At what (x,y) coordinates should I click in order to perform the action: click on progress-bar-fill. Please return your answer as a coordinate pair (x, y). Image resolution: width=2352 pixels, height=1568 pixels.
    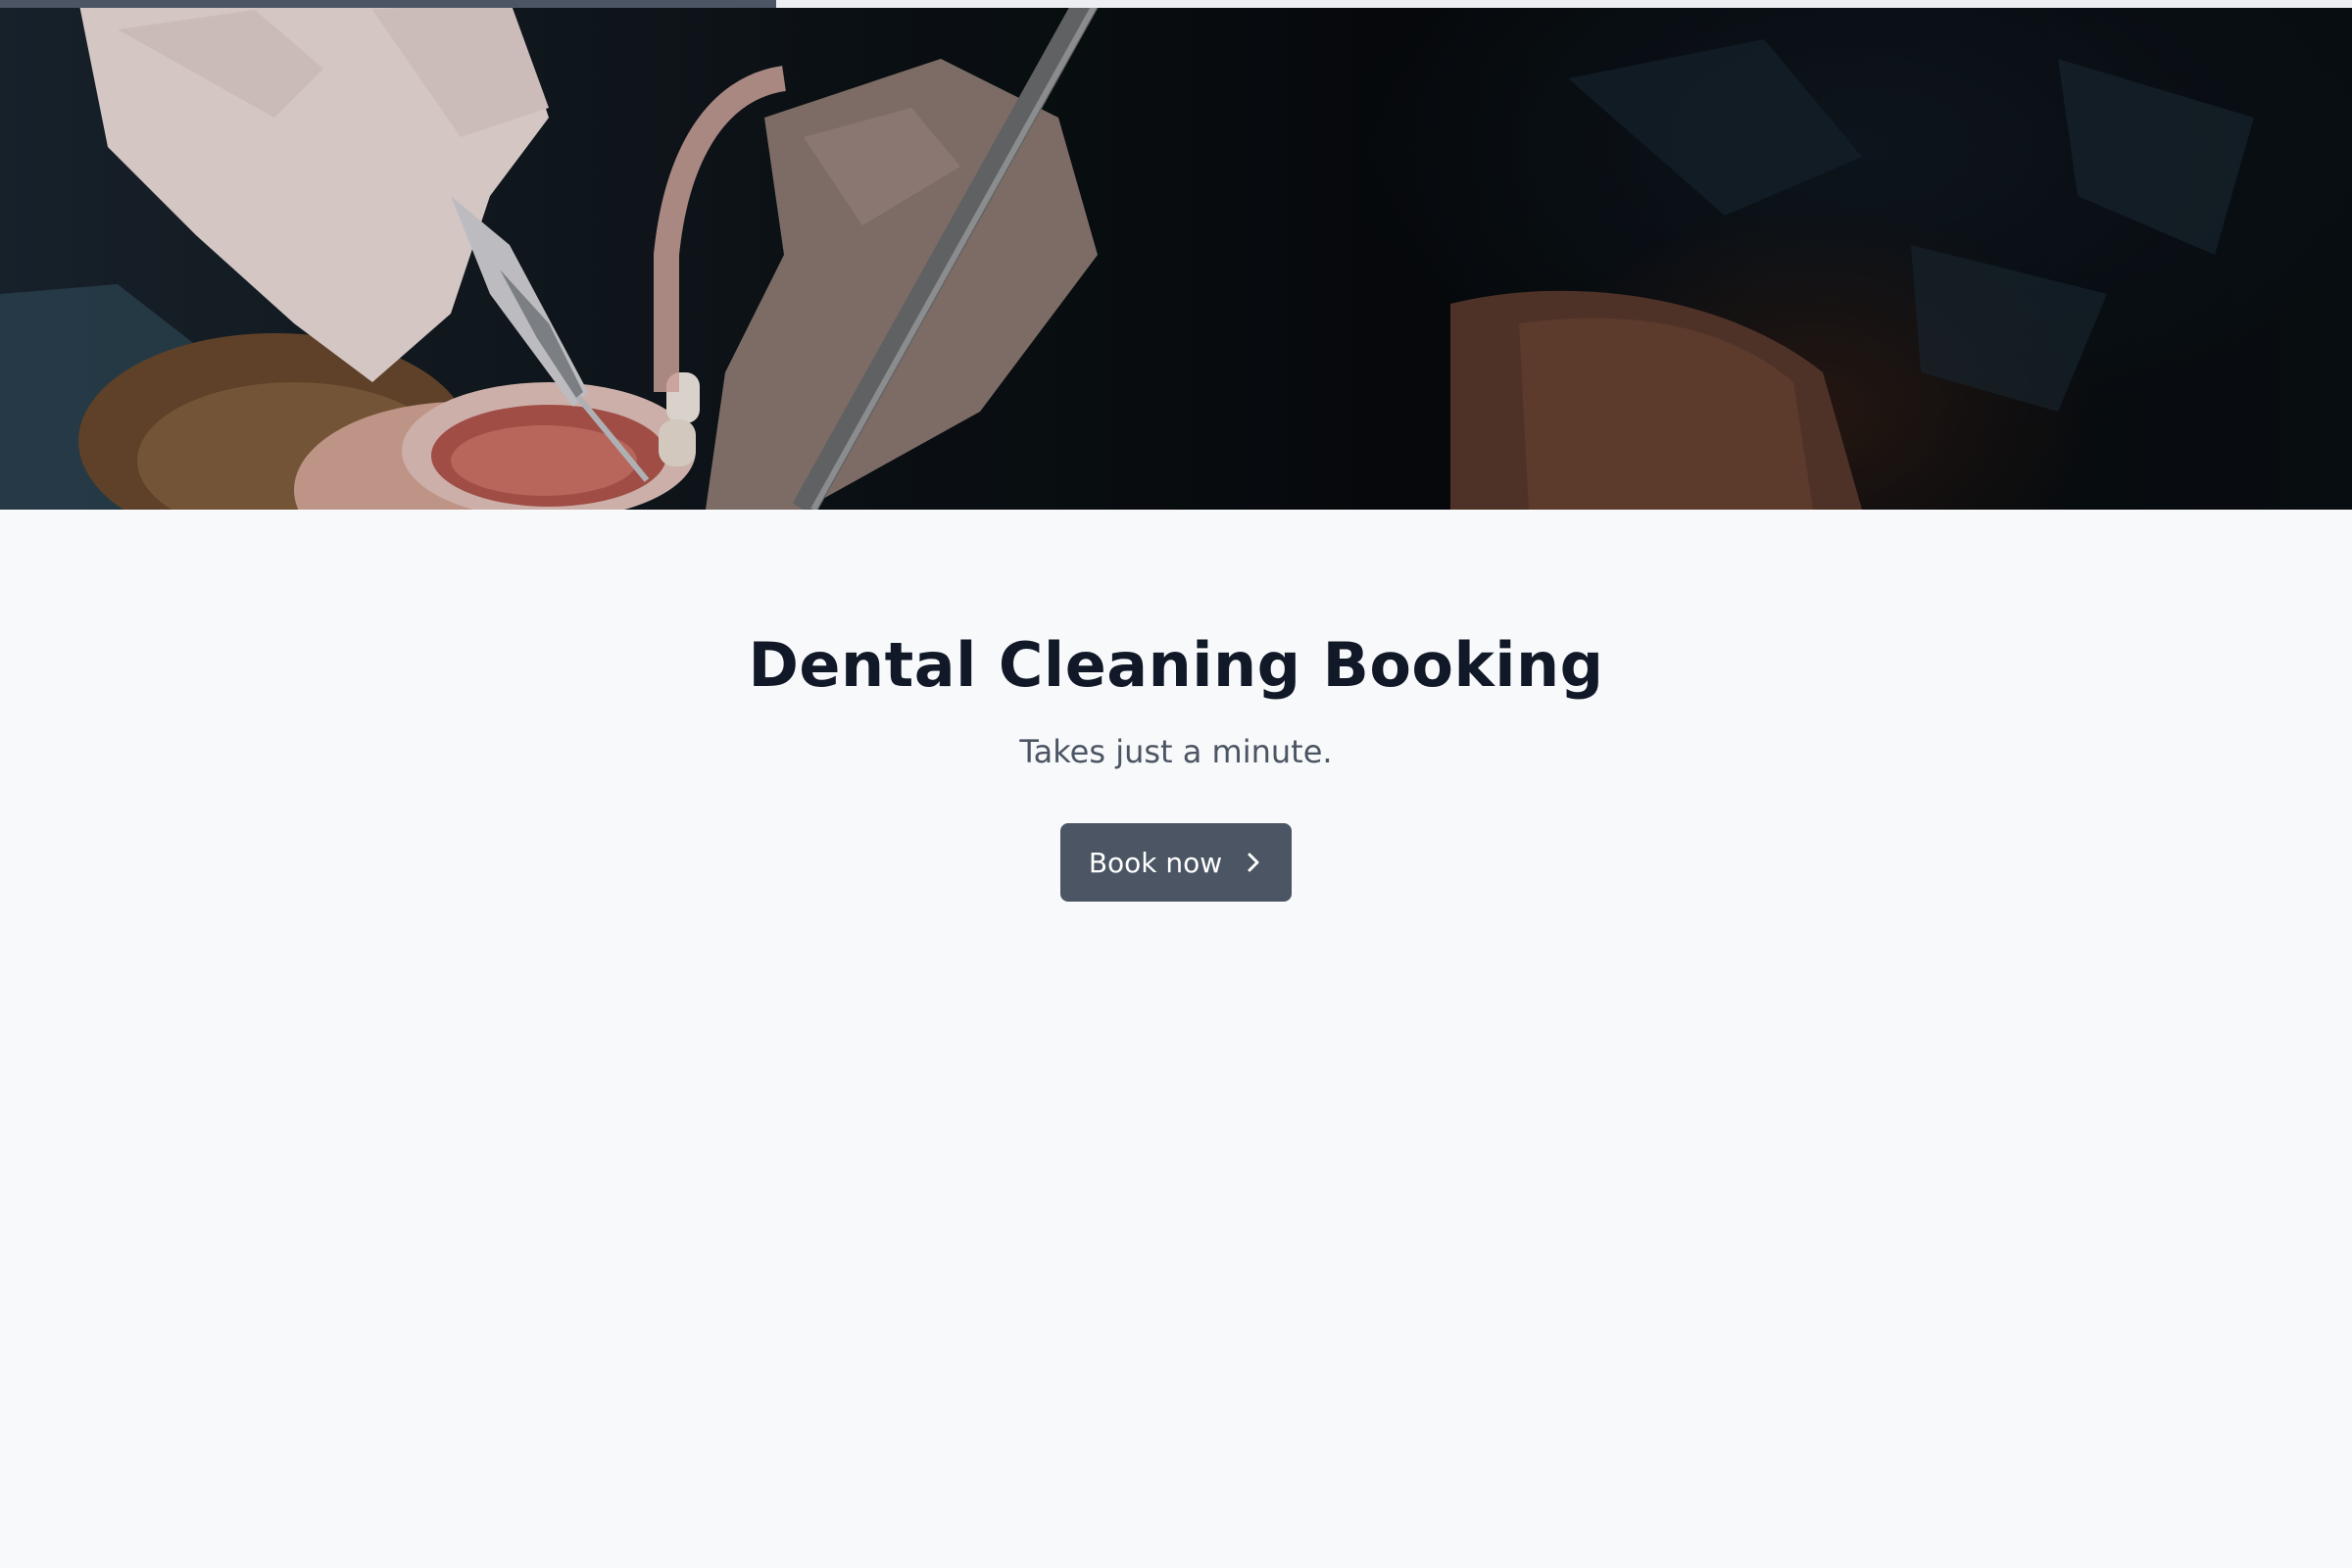
    Looking at the image, I should click on (388, 4).